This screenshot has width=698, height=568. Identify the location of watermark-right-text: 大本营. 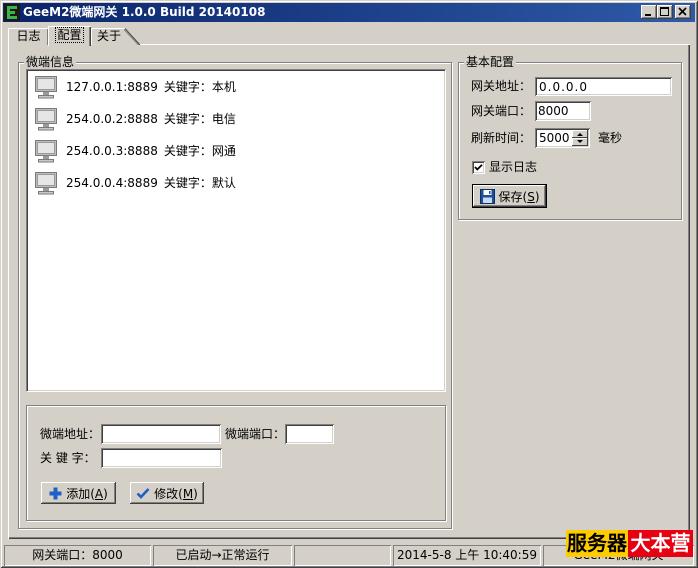
(660, 543).